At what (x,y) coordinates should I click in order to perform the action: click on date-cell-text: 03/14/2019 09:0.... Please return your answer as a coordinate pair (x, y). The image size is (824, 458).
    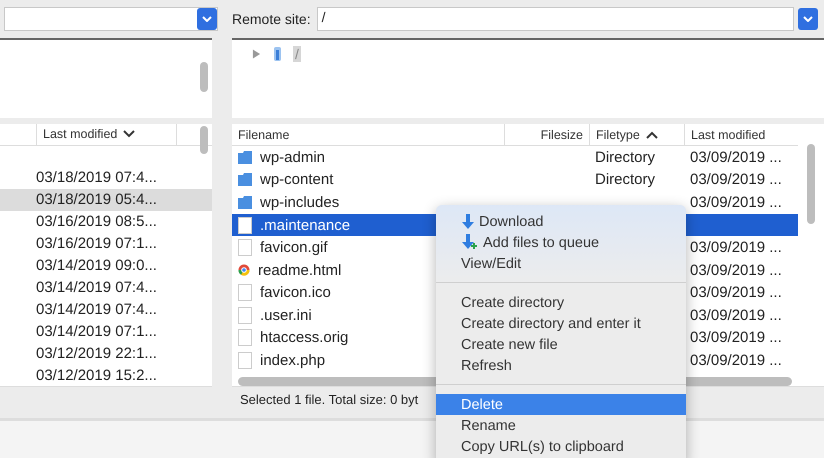
    Looking at the image, I should click on (96, 265).